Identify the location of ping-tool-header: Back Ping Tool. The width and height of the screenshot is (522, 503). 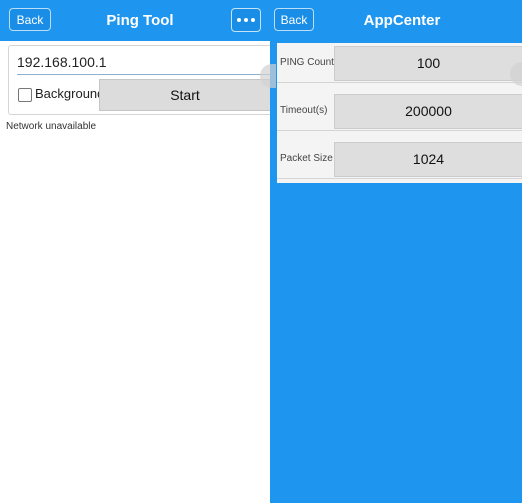
(135, 20).